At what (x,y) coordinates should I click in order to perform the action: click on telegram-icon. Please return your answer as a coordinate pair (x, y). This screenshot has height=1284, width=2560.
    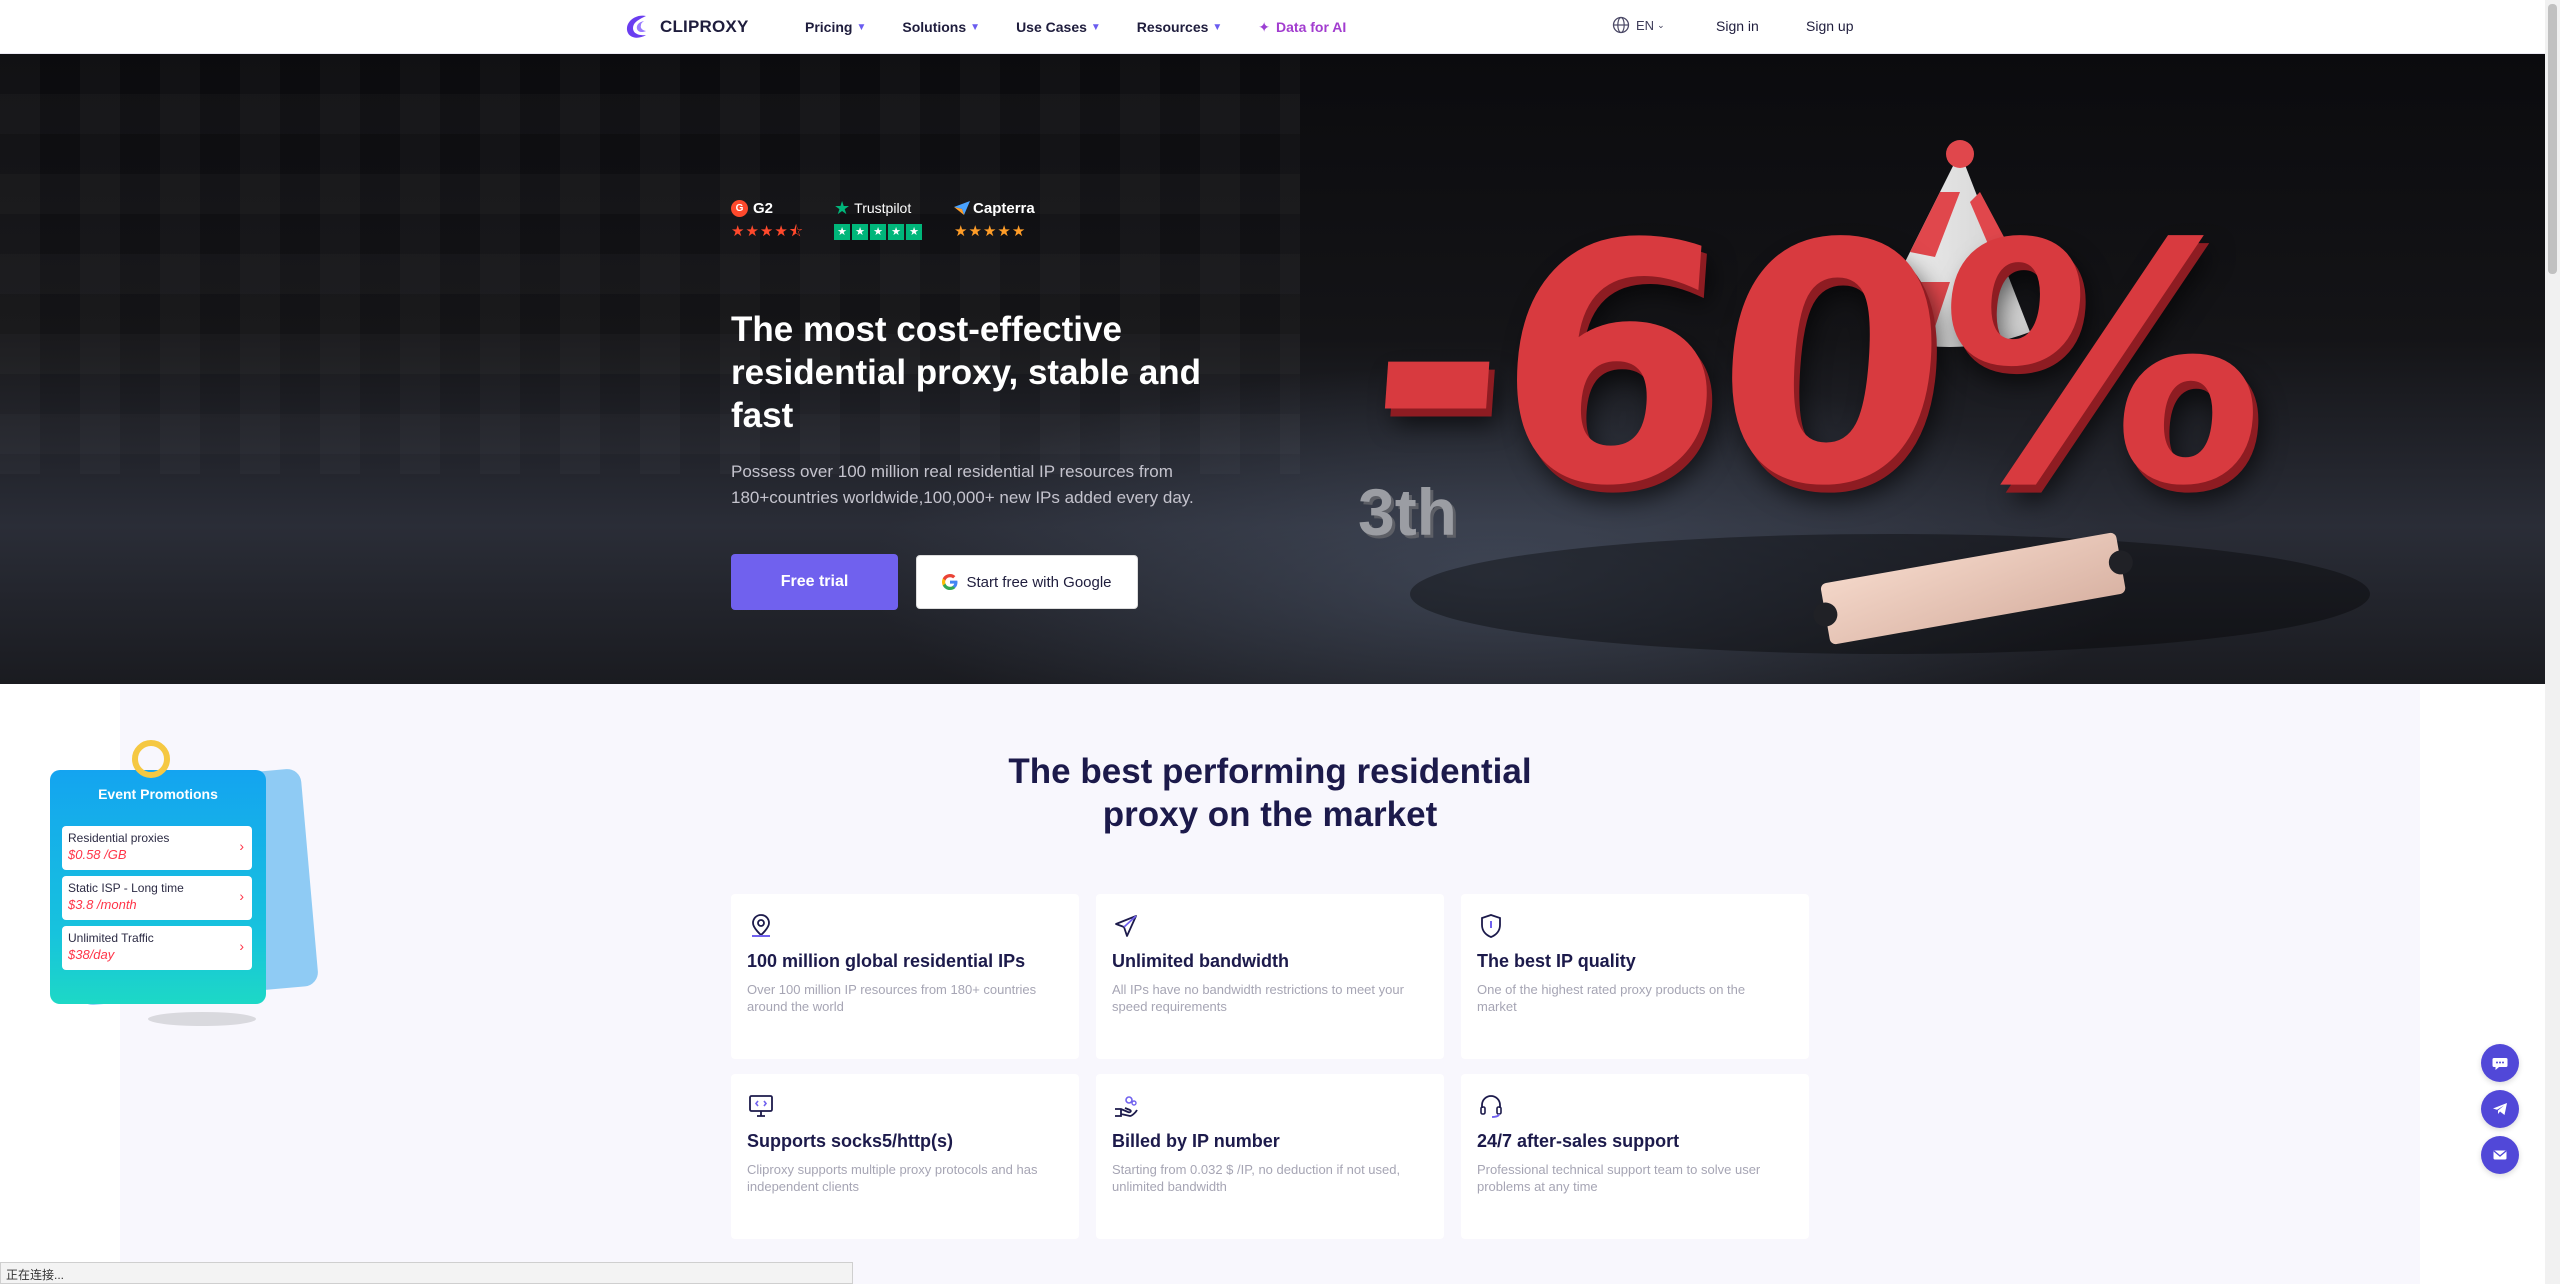
    Looking at the image, I should click on (2500, 1109).